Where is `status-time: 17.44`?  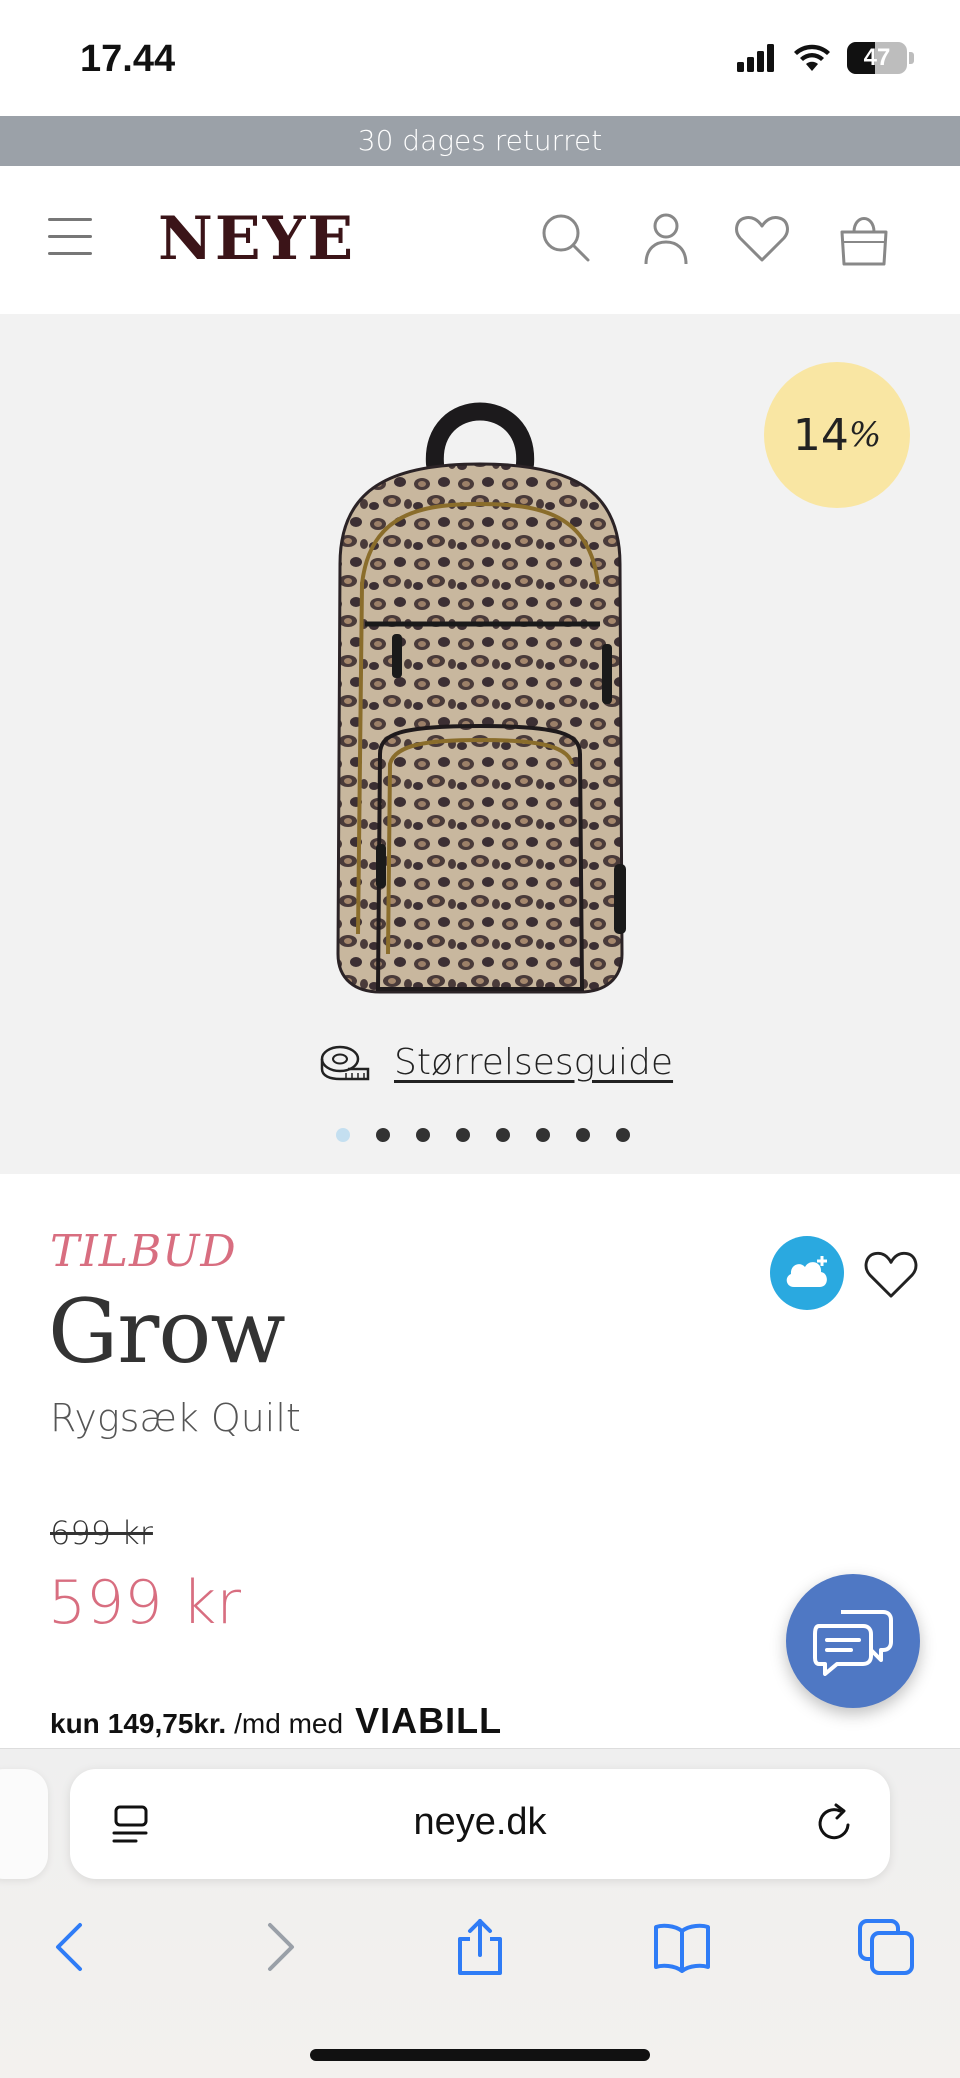 status-time: 17.44 is located at coordinates (128, 59).